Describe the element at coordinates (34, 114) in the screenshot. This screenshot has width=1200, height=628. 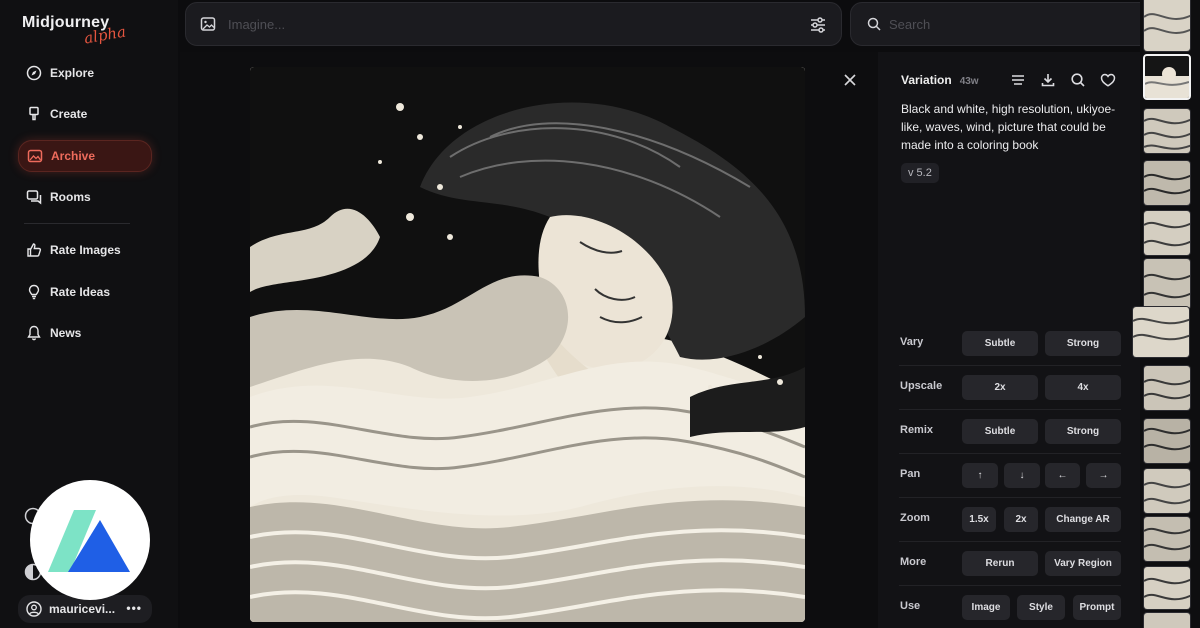
I see `brush-icon` at that location.